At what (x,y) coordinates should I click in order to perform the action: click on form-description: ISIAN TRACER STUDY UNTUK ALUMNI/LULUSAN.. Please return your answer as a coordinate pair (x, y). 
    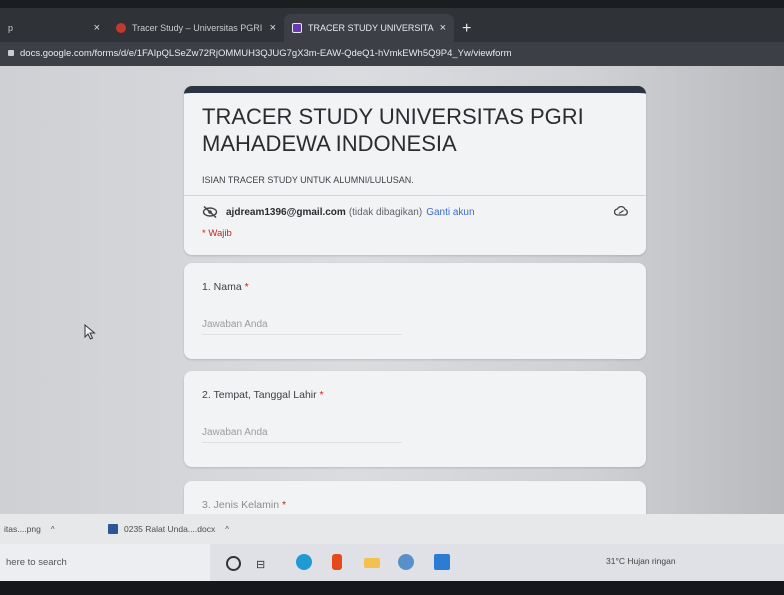
    Looking at the image, I should click on (308, 180).